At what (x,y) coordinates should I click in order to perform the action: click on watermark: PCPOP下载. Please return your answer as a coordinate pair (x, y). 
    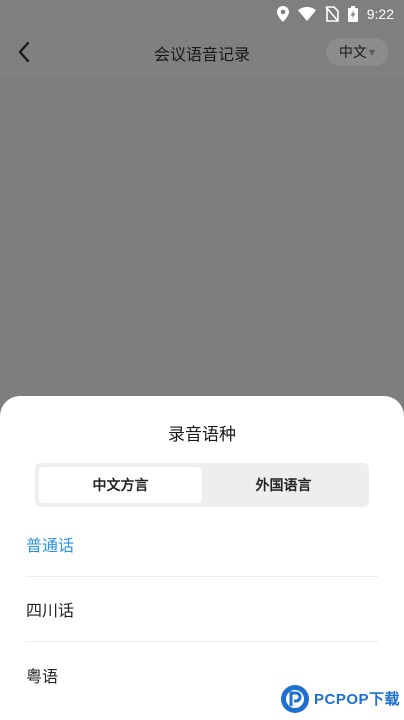
    Looking at the image, I should click on (340, 699).